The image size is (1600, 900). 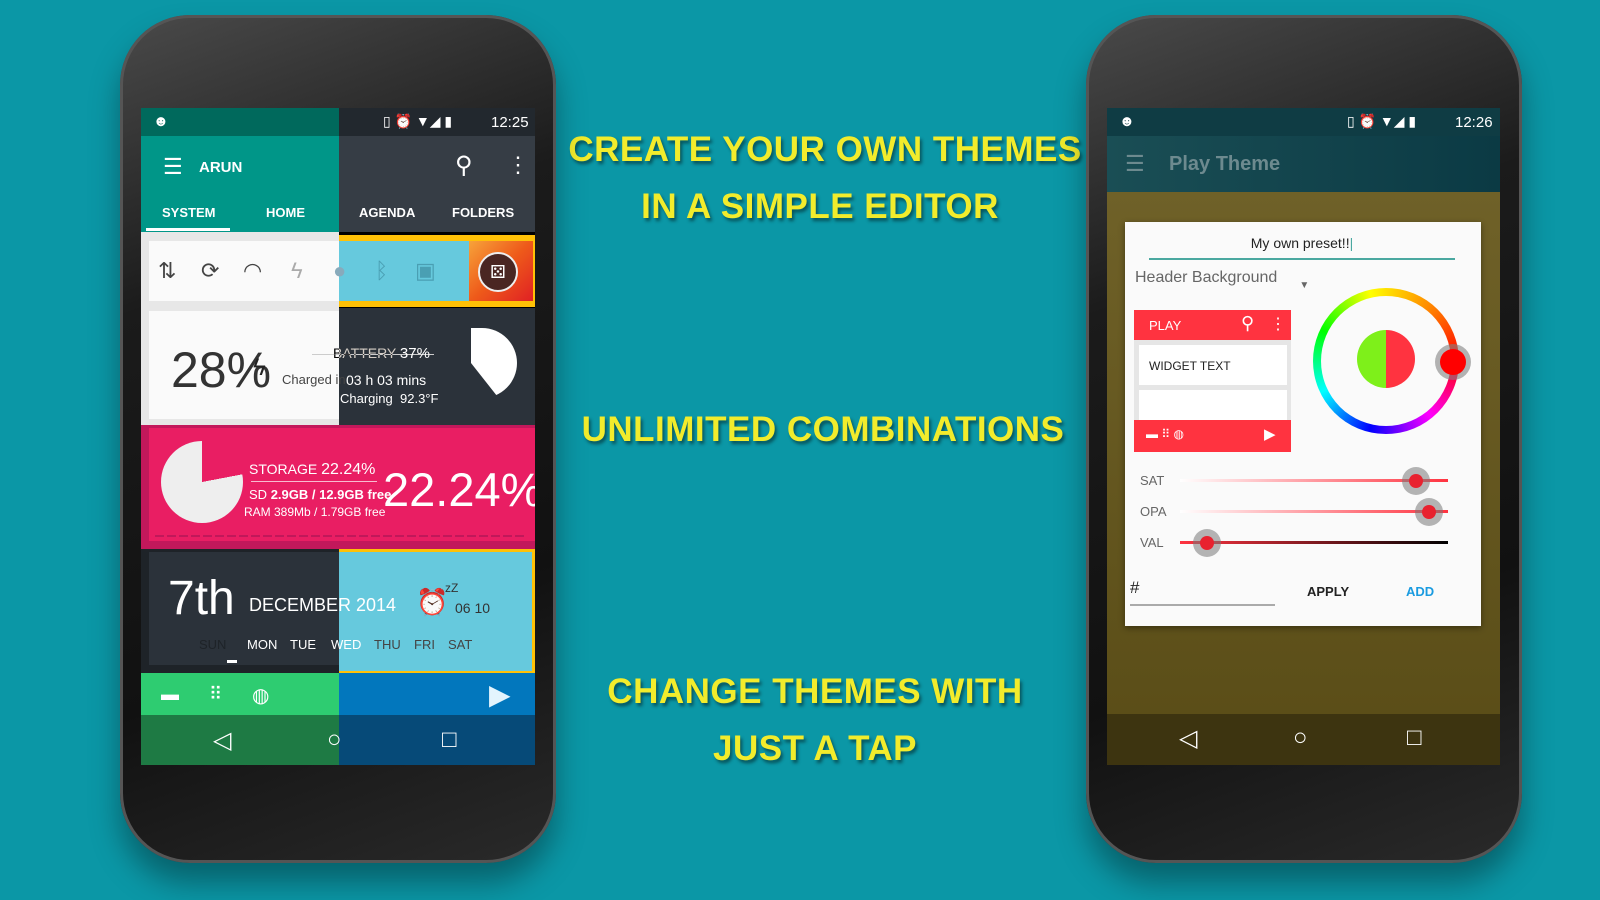 I want to click on charged-label: Charged in, so click(x=314, y=379).